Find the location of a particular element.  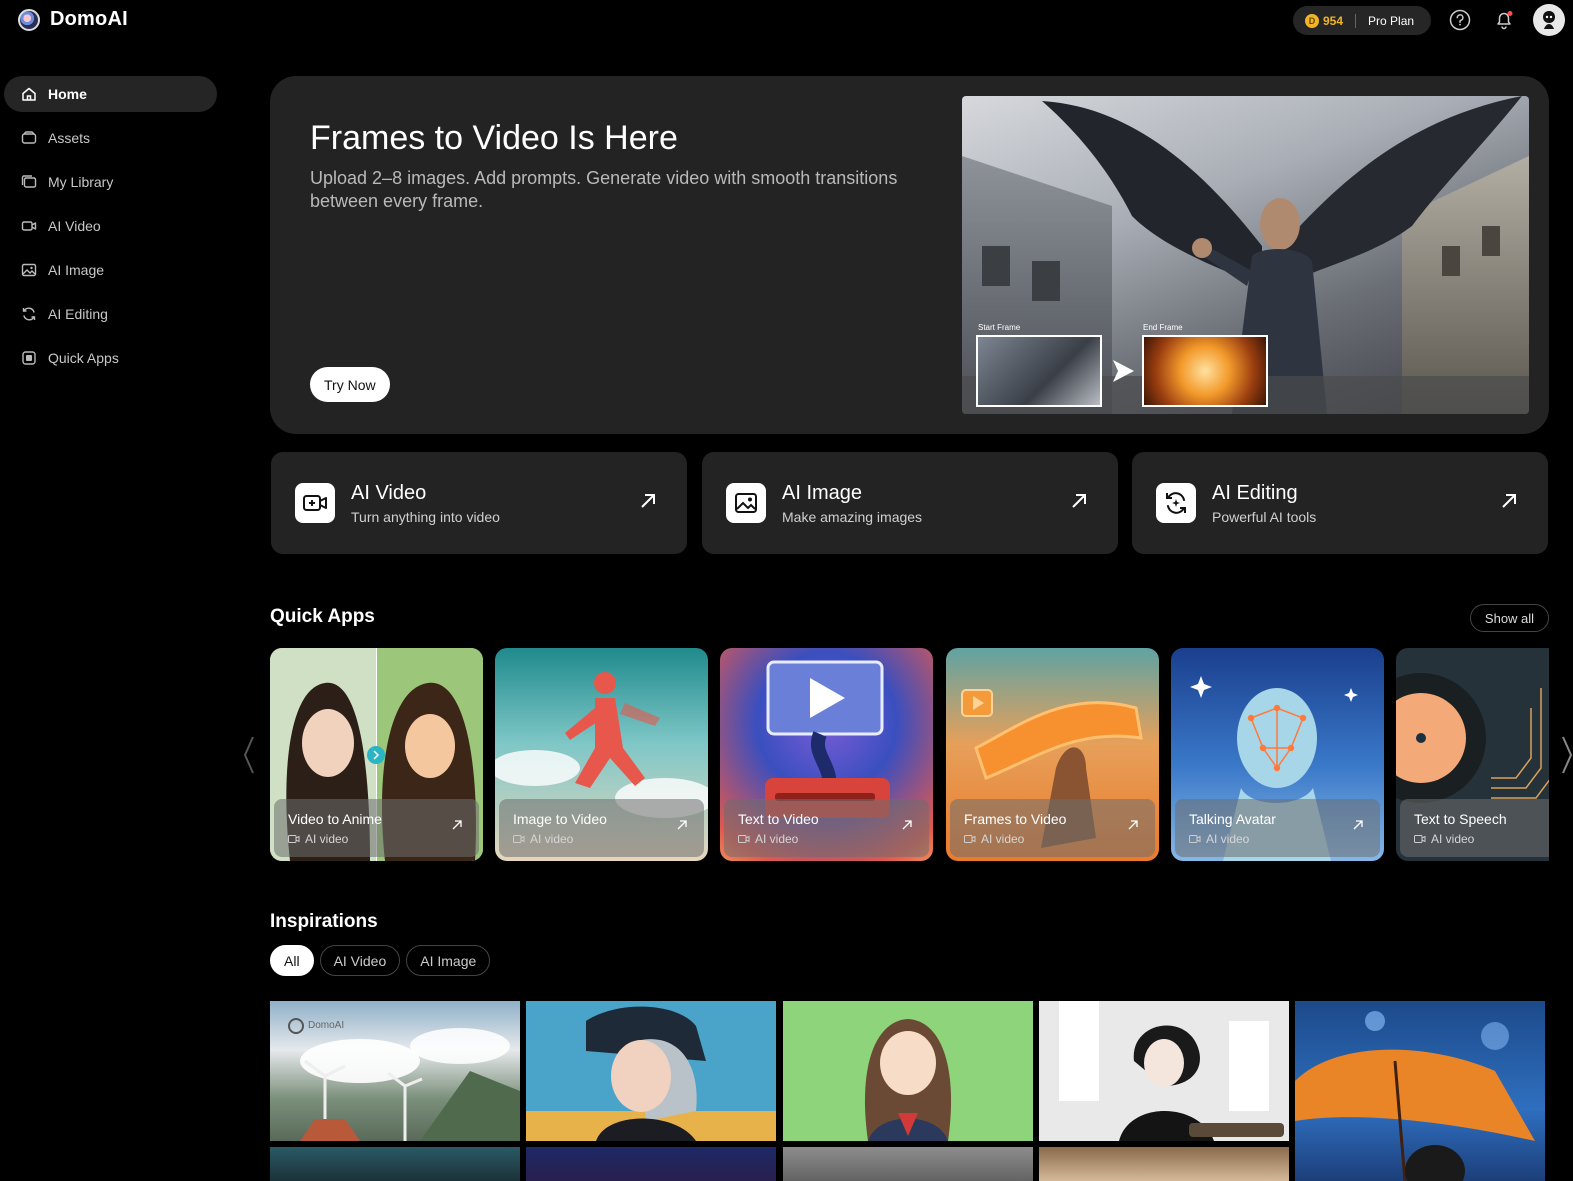

coin-icon: D is located at coordinates (1312, 20).